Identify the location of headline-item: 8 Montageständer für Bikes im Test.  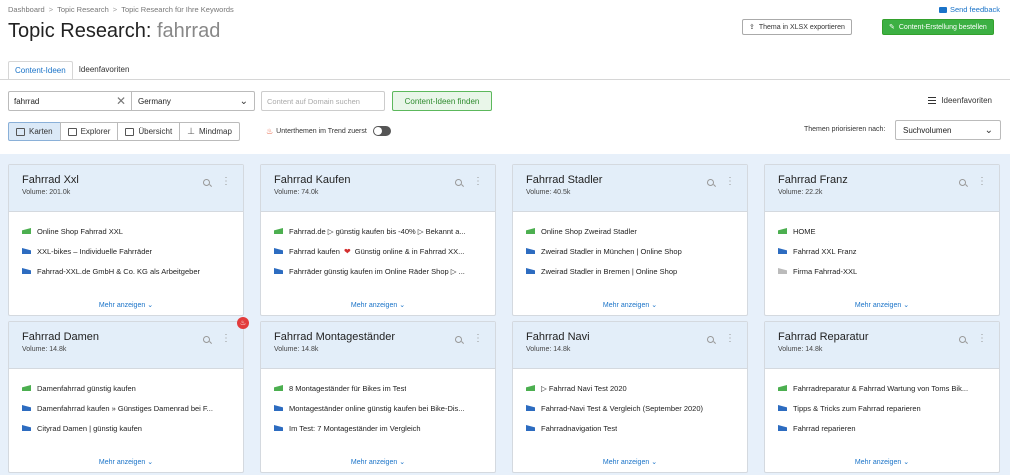
(378, 388).